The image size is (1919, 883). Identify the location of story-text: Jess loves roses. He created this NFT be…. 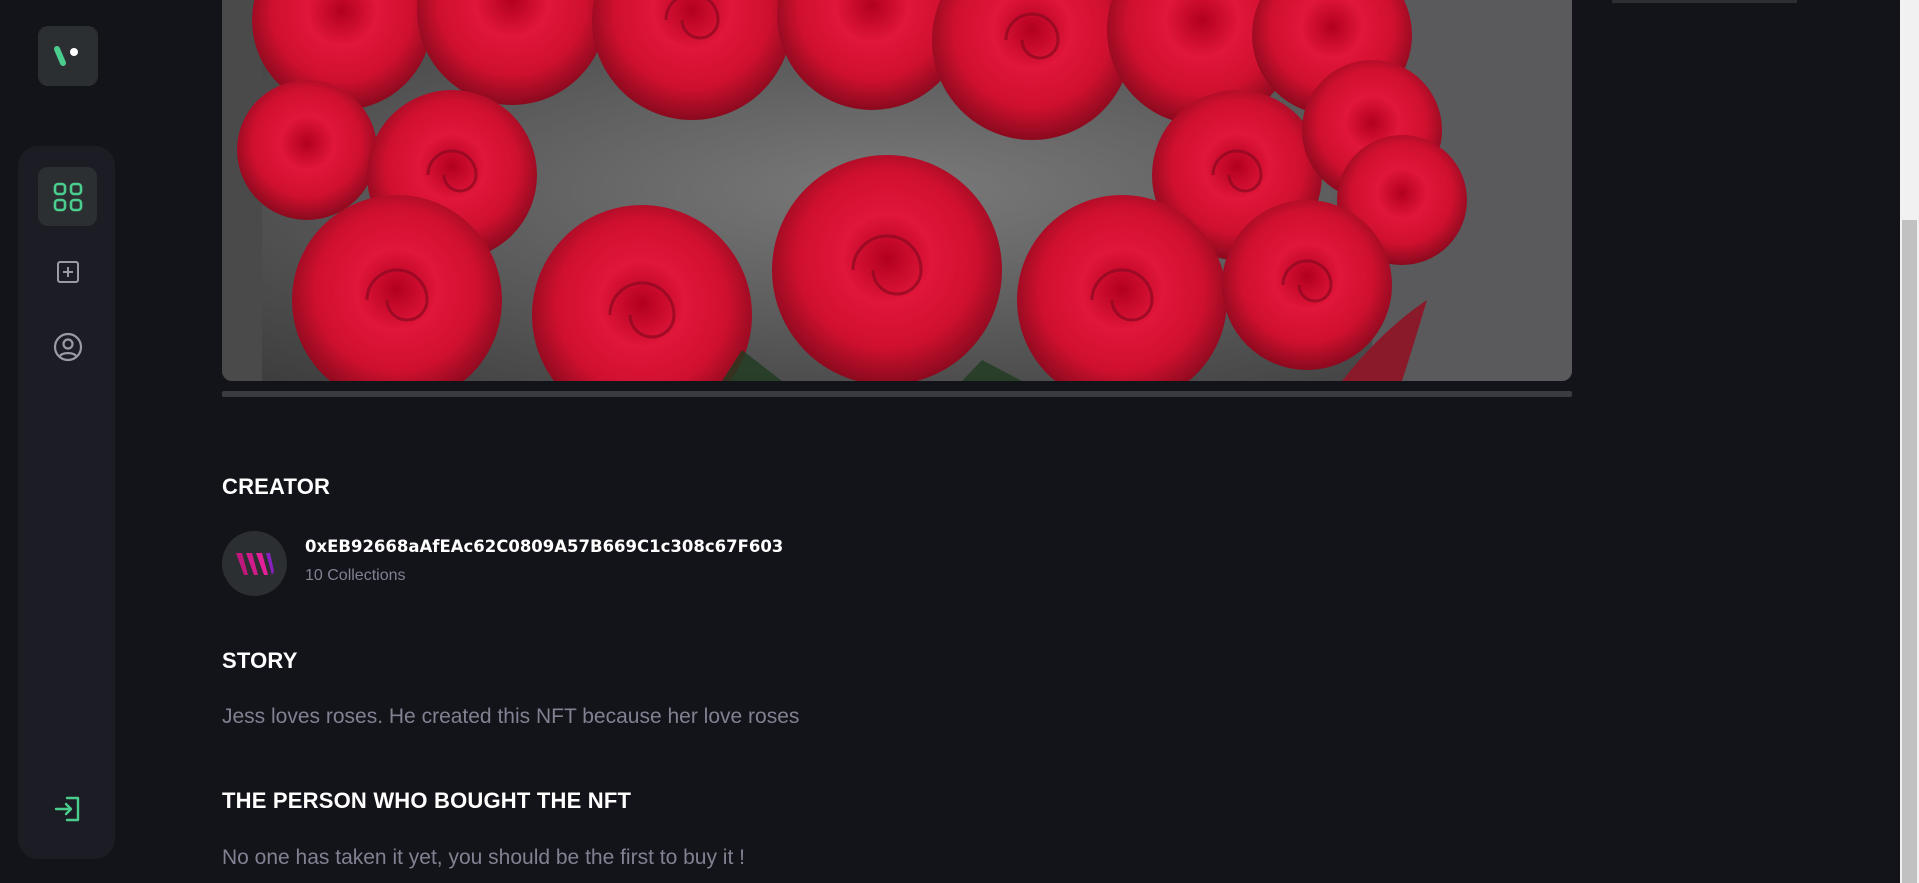
(511, 716).